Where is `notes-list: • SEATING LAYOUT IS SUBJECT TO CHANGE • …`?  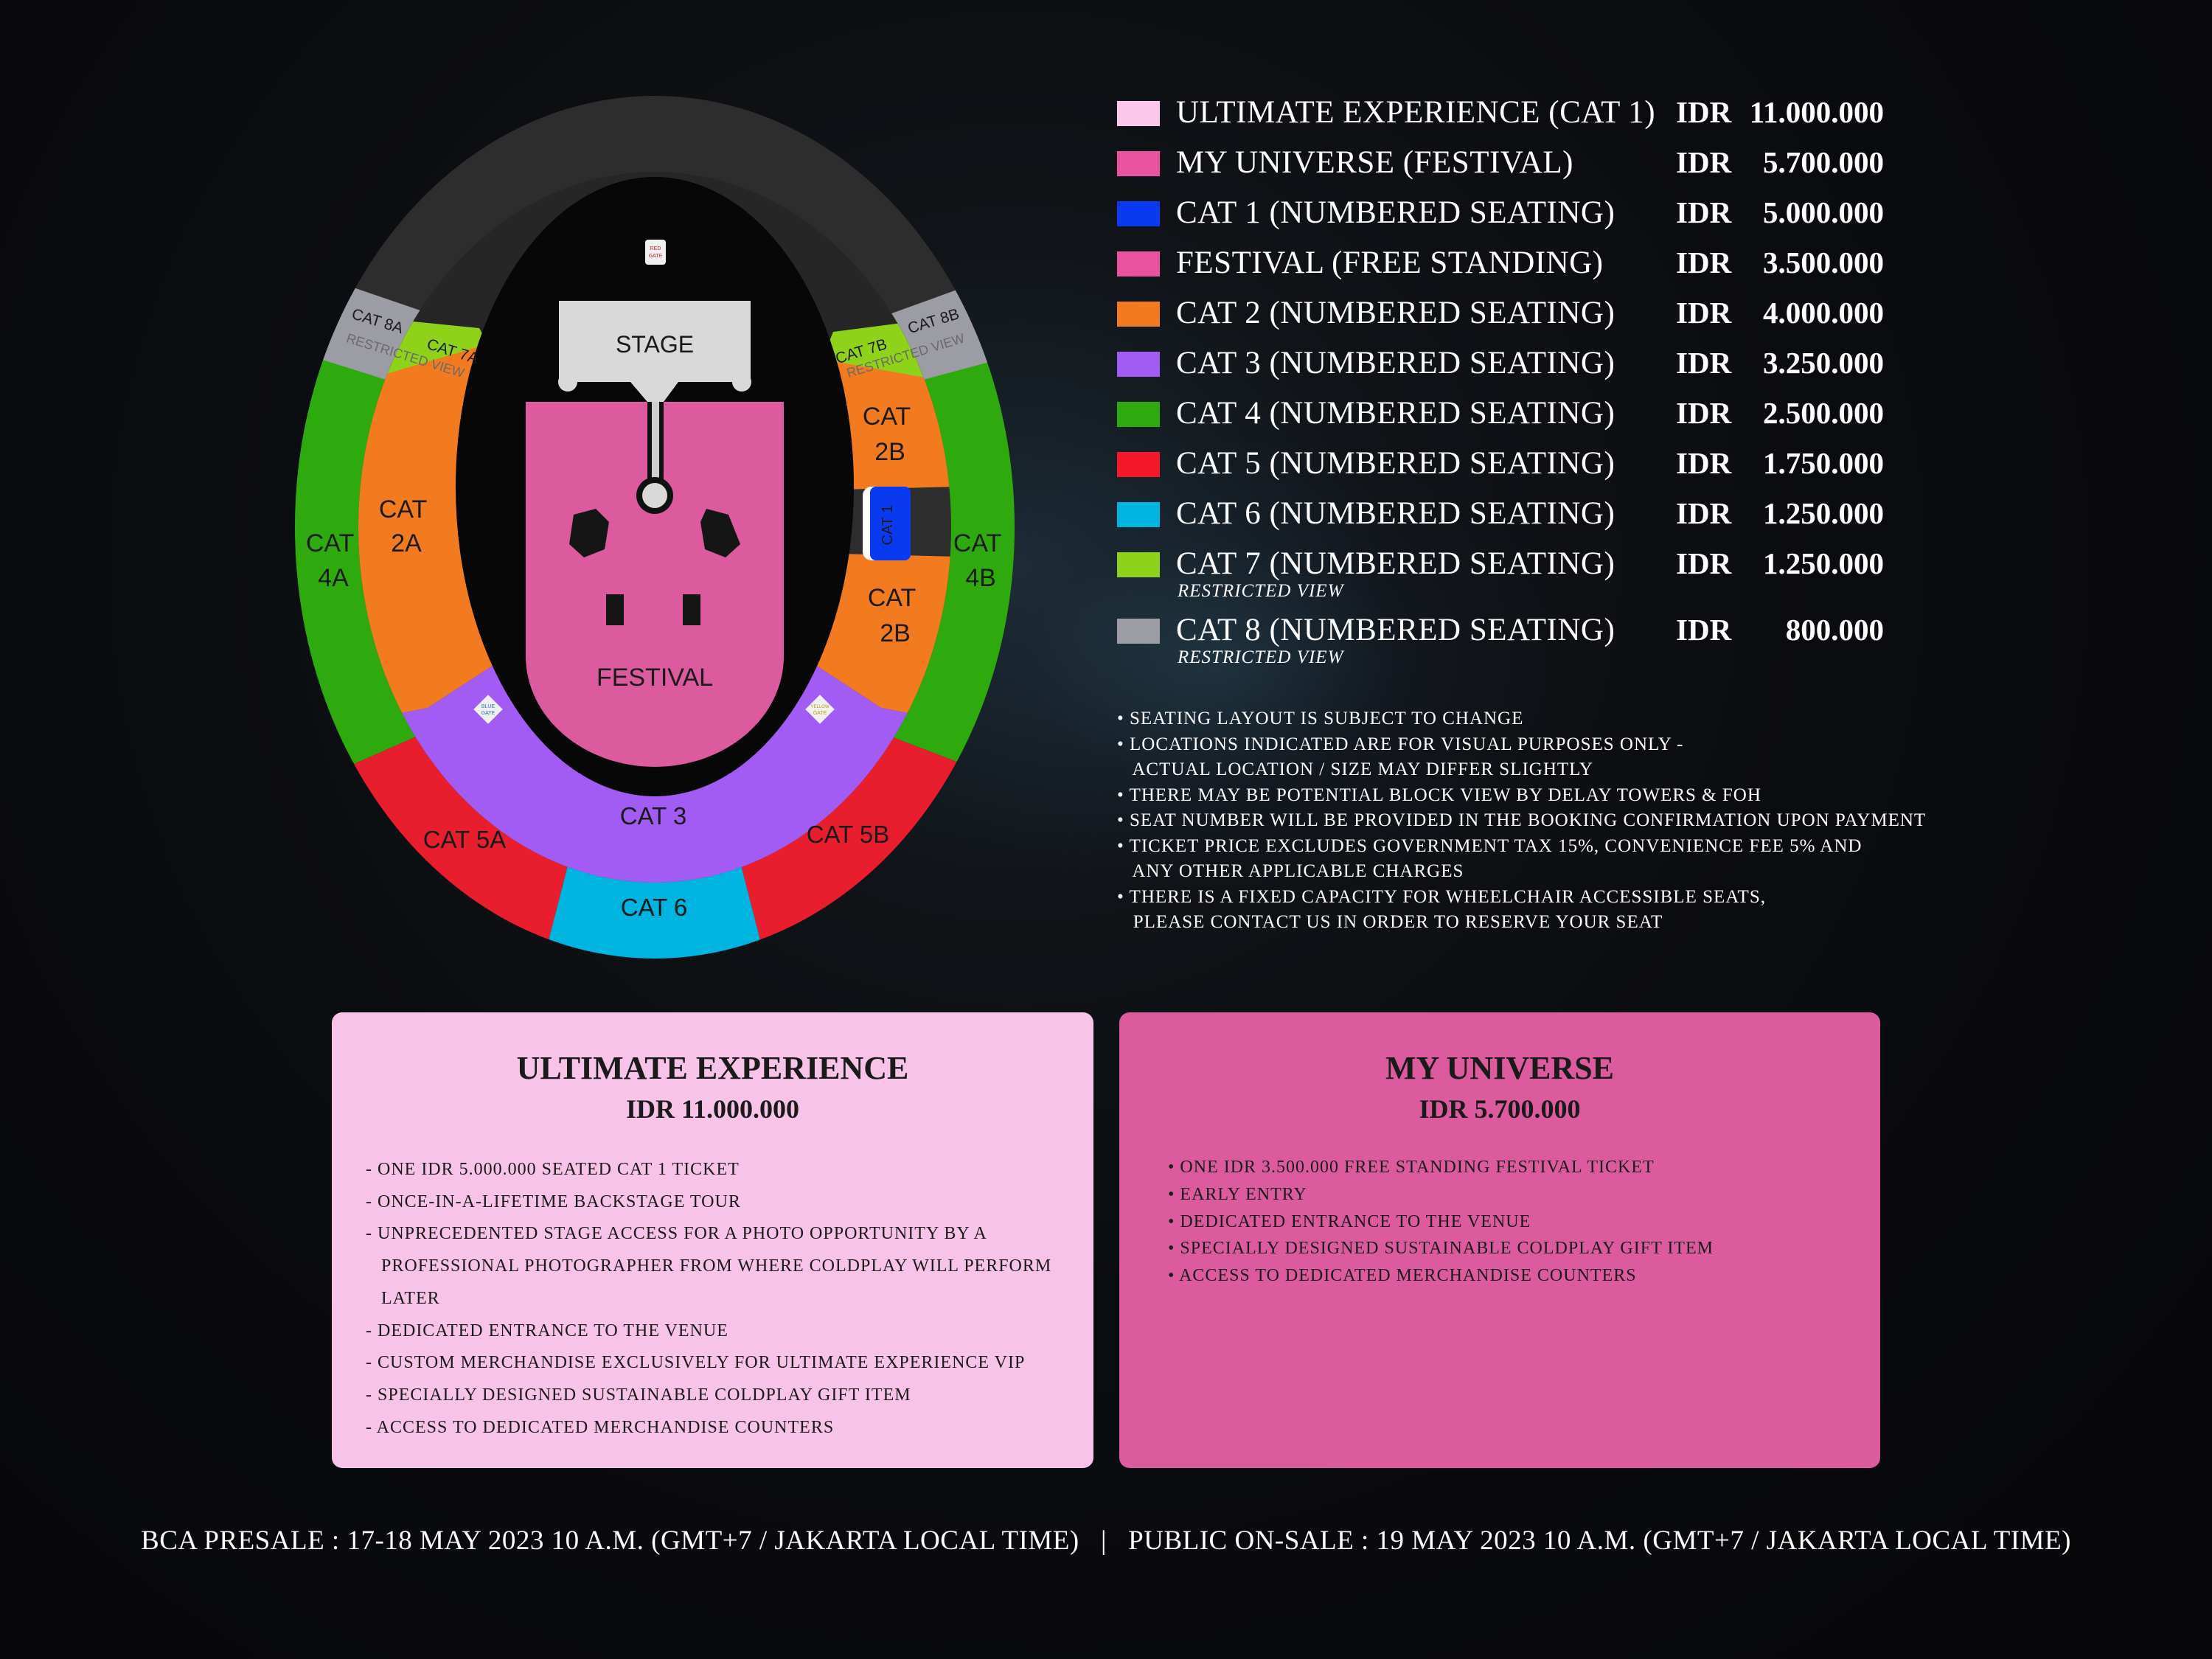
notes-list: • SEATING LAYOUT IS SUBJECT TO CHANGE • … is located at coordinates (1559, 821).